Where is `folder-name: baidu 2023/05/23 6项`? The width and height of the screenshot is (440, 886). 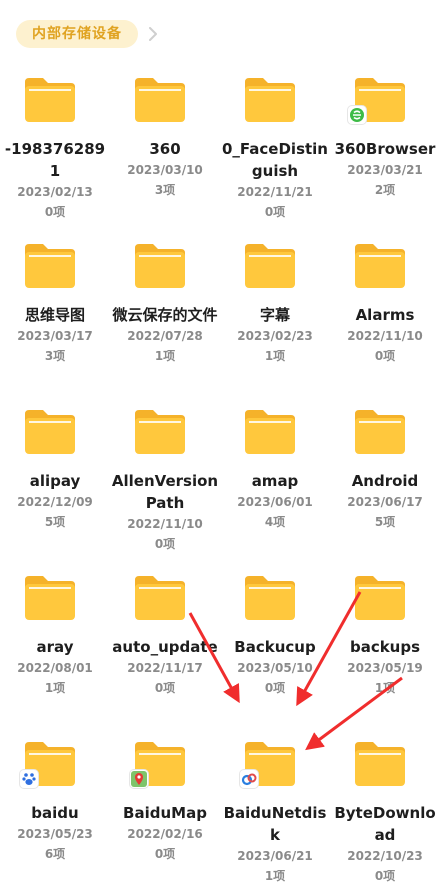
folder-name: baidu 2023/05/23 6项 is located at coordinates (55, 833).